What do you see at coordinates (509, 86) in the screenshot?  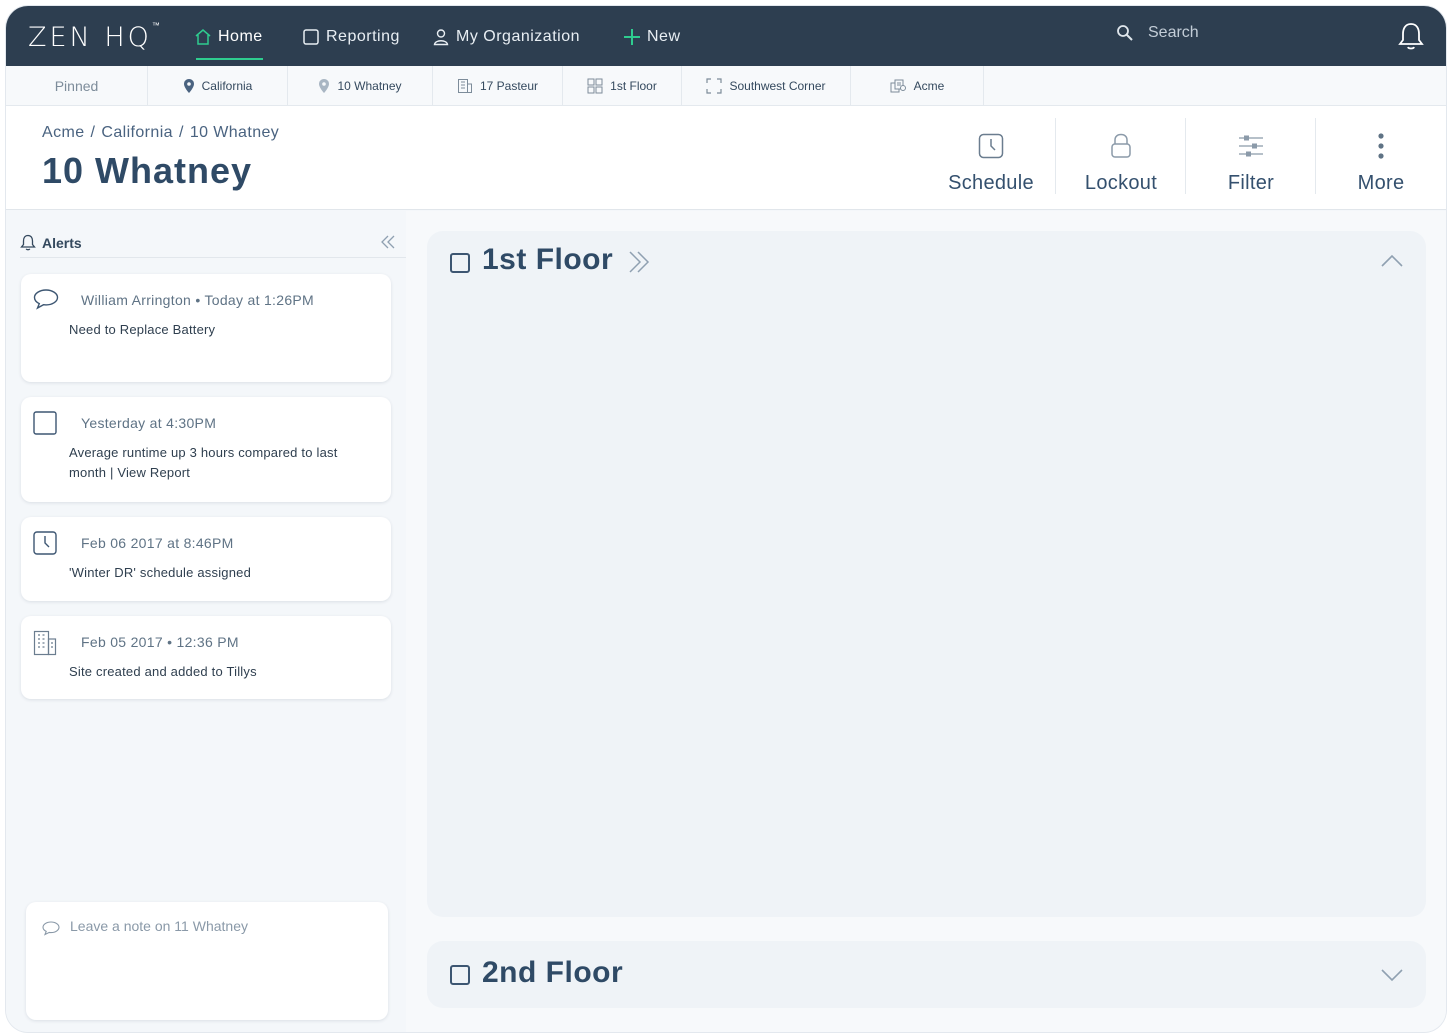 I see `pinned-item-label: 17 Pasteur` at bounding box center [509, 86].